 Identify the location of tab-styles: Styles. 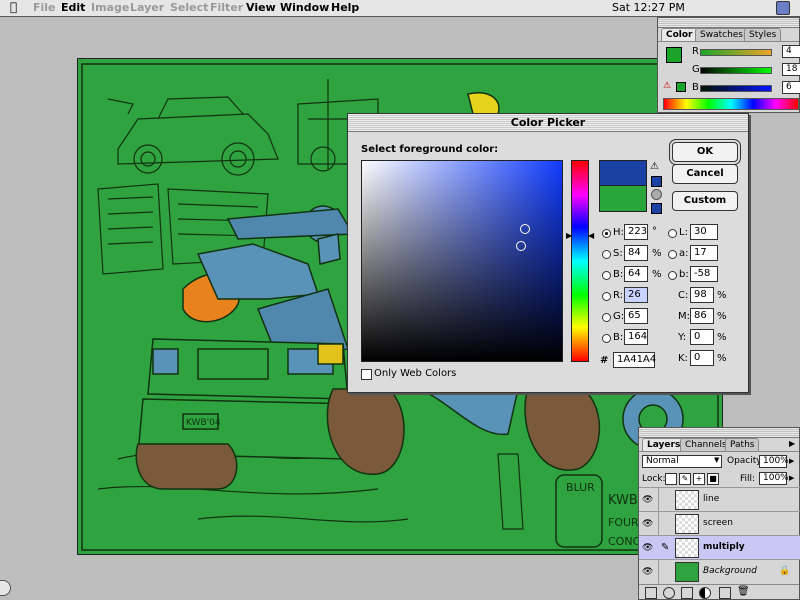
(763, 35).